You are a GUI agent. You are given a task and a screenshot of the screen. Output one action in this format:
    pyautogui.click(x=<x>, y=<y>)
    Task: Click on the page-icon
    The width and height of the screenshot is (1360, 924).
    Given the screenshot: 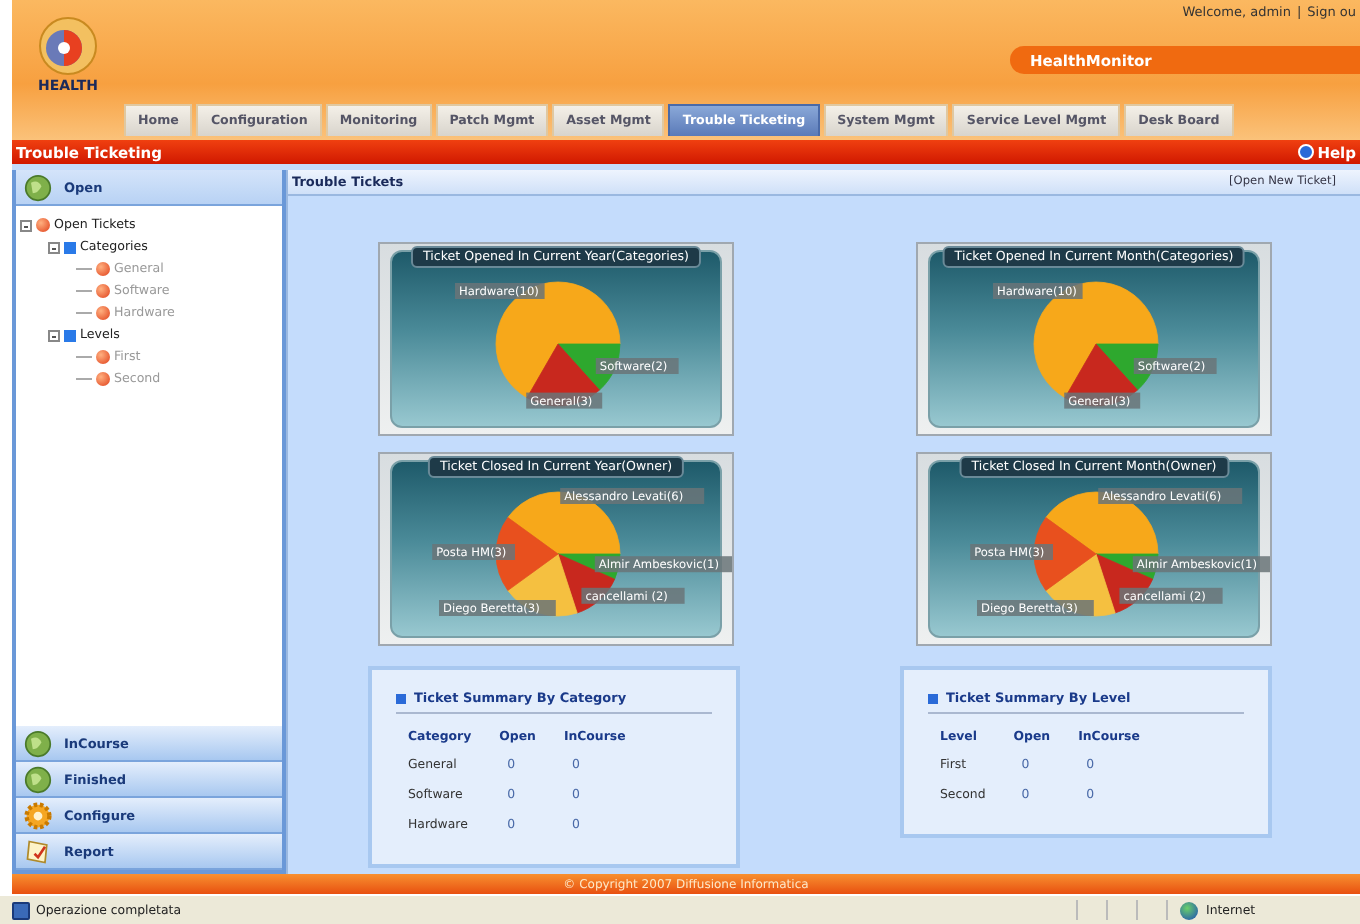 What is the action you would take?
    pyautogui.click(x=21, y=910)
    